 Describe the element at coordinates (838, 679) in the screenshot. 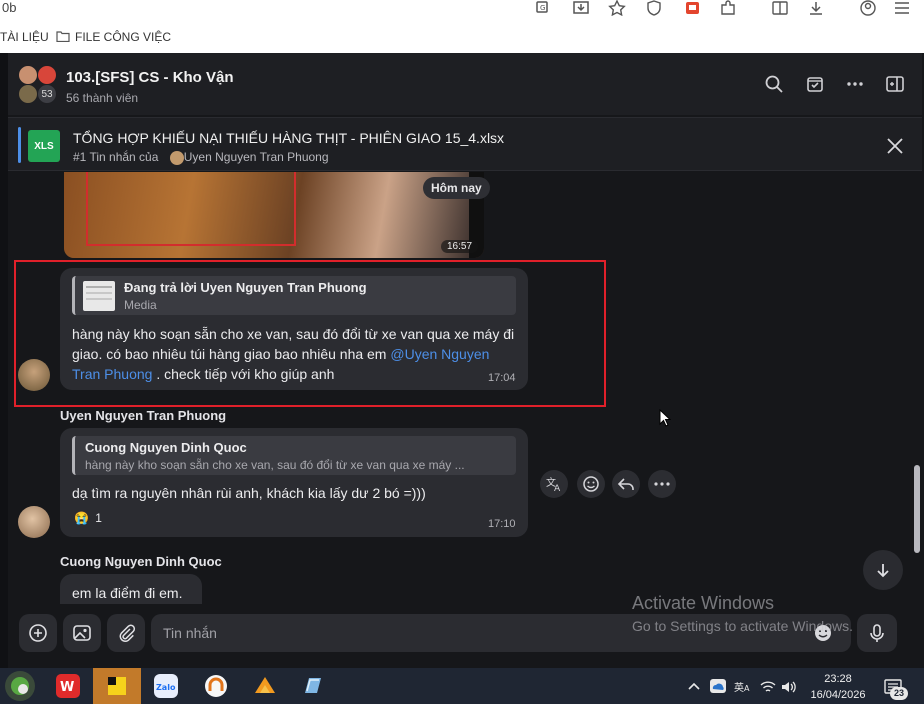

I see `tray-time: 23:28` at that location.